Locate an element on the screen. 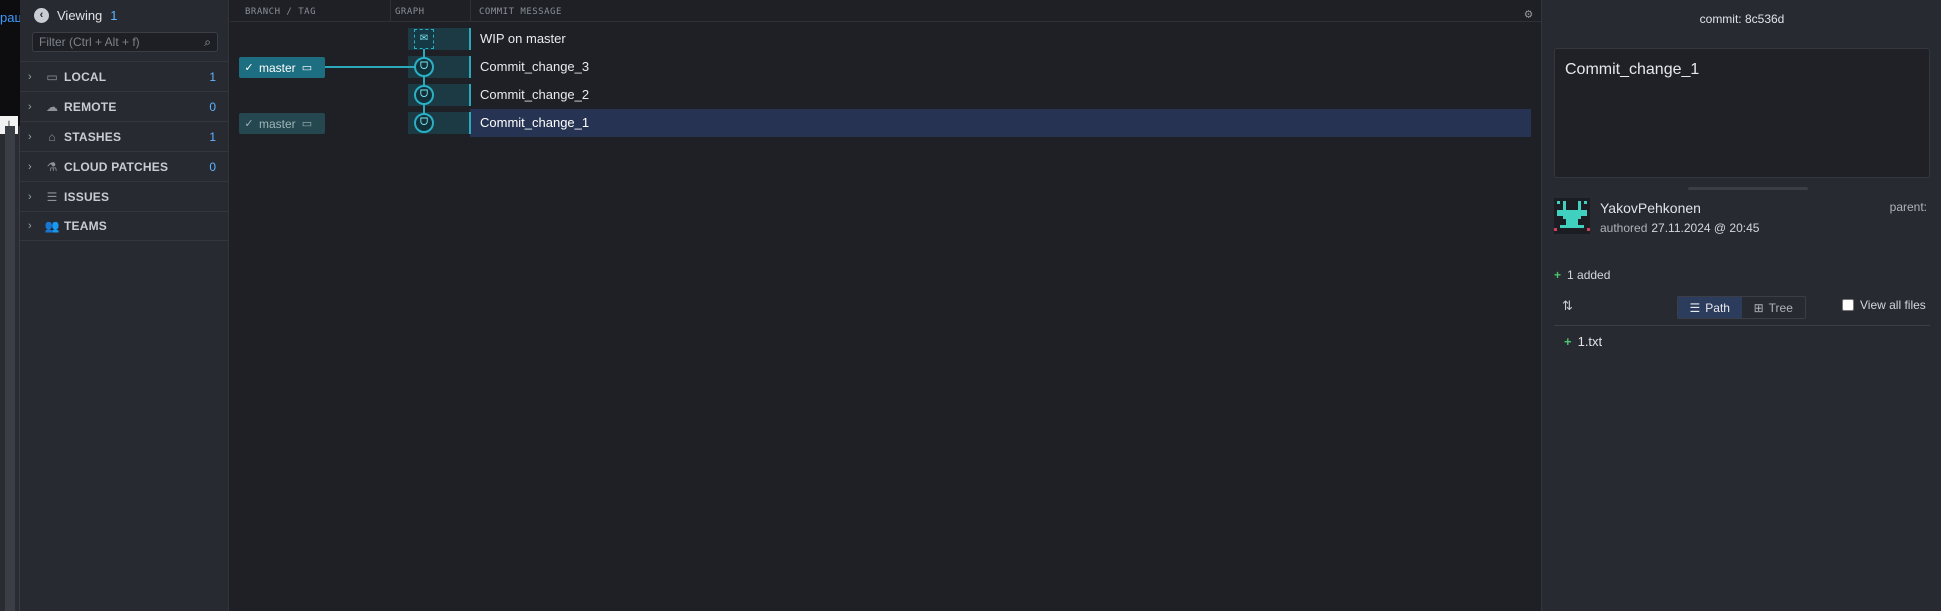 This screenshot has width=1941, height=611. branch-connector-line is located at coordinates (373, 67).